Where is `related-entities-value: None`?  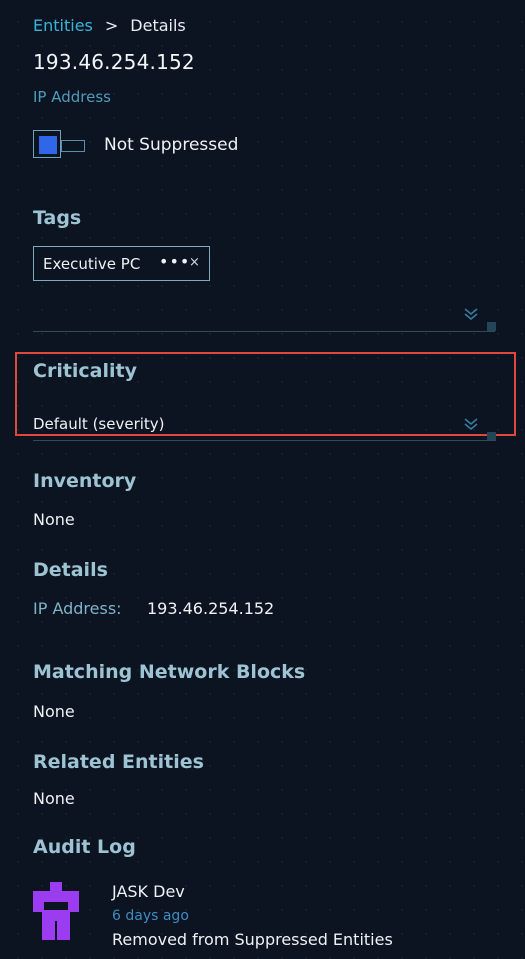 related-entities-value: None is located at coordinates (54, 798).